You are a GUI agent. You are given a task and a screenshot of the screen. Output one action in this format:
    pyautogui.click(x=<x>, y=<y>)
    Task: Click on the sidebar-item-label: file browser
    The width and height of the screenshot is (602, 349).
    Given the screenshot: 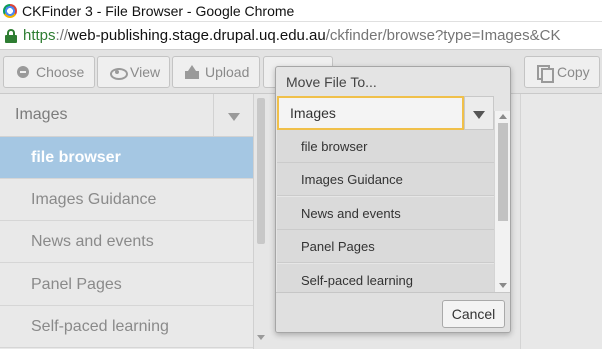 What is the action you would take?
    pyautogui.click(x=76, y=157)
    